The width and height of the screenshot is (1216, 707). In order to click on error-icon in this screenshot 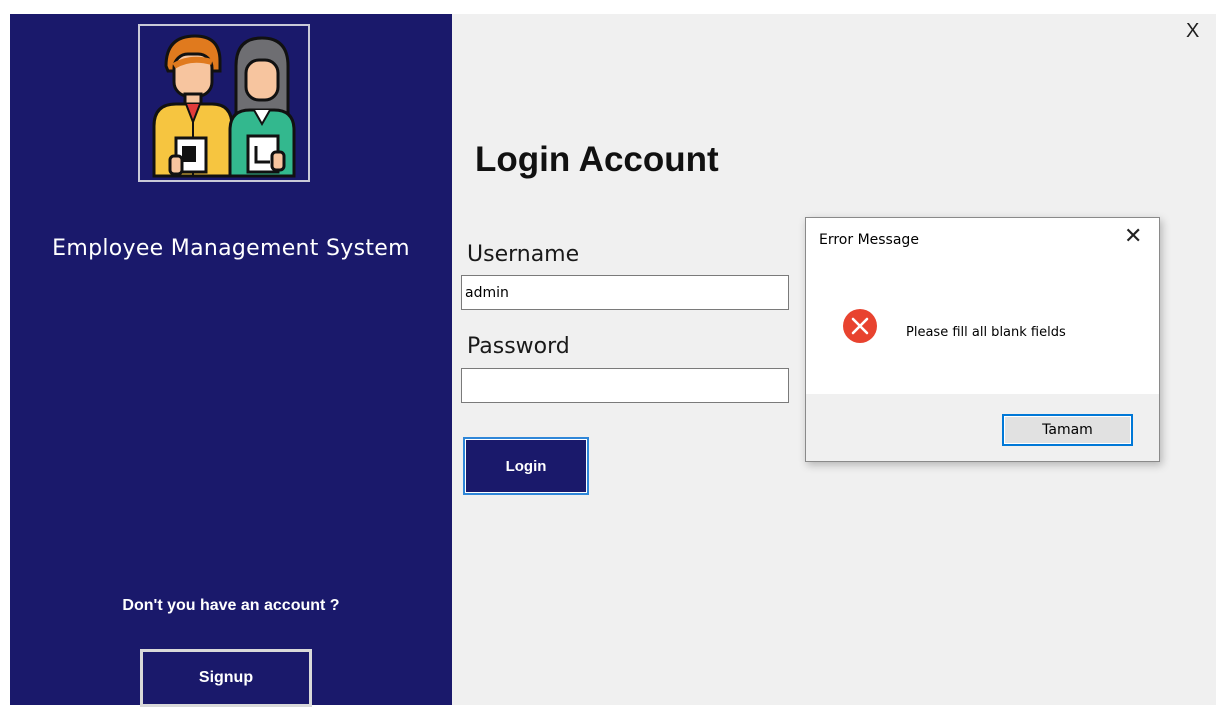, I will do `click(860, 326)`.